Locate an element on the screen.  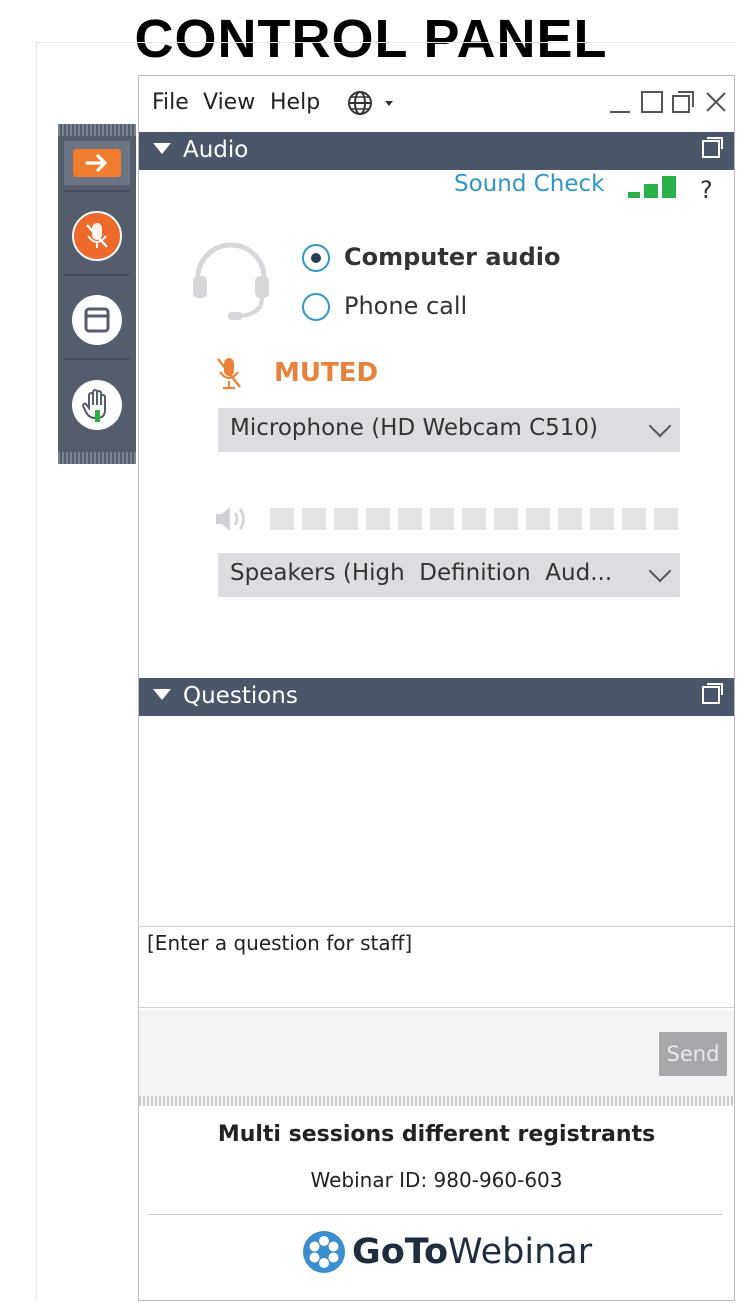
questions-pane-title: Questions is located at coordinates (240, 696).